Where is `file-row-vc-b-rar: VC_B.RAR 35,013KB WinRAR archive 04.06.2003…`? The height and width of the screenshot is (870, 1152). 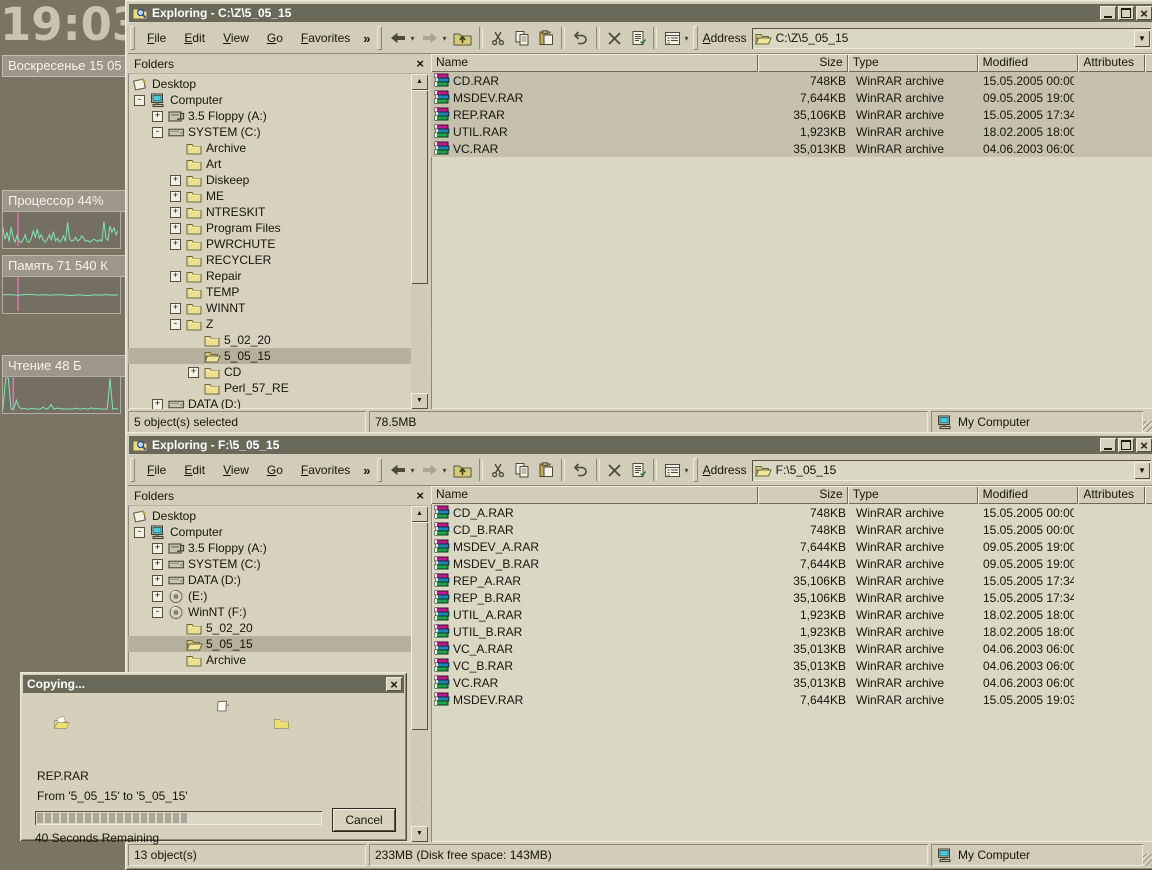
file-row-vc-b-rar: VC_B.RAR 35,013KB WinRAR archive 04.06.2003… is located at coordinates (791, 665).